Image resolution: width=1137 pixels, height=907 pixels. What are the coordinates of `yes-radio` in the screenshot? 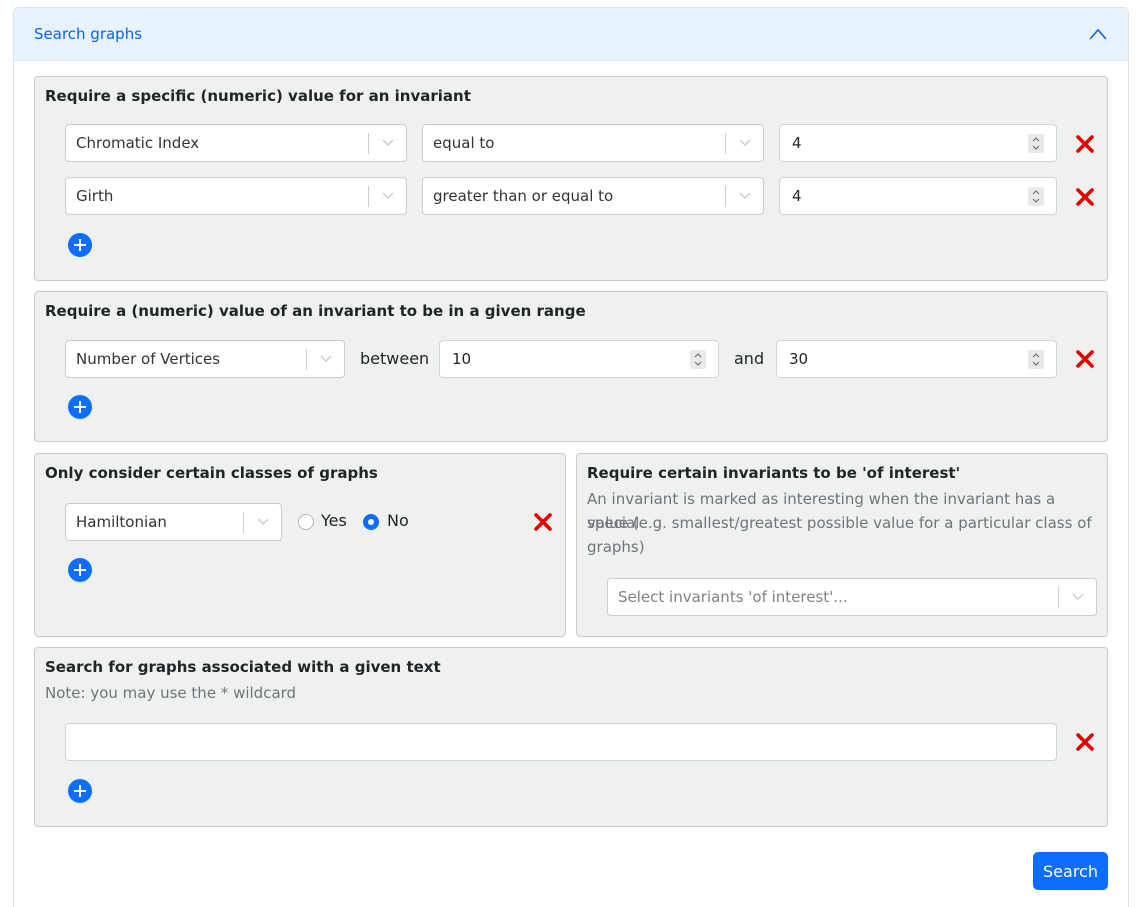 It's located at (306, 522).